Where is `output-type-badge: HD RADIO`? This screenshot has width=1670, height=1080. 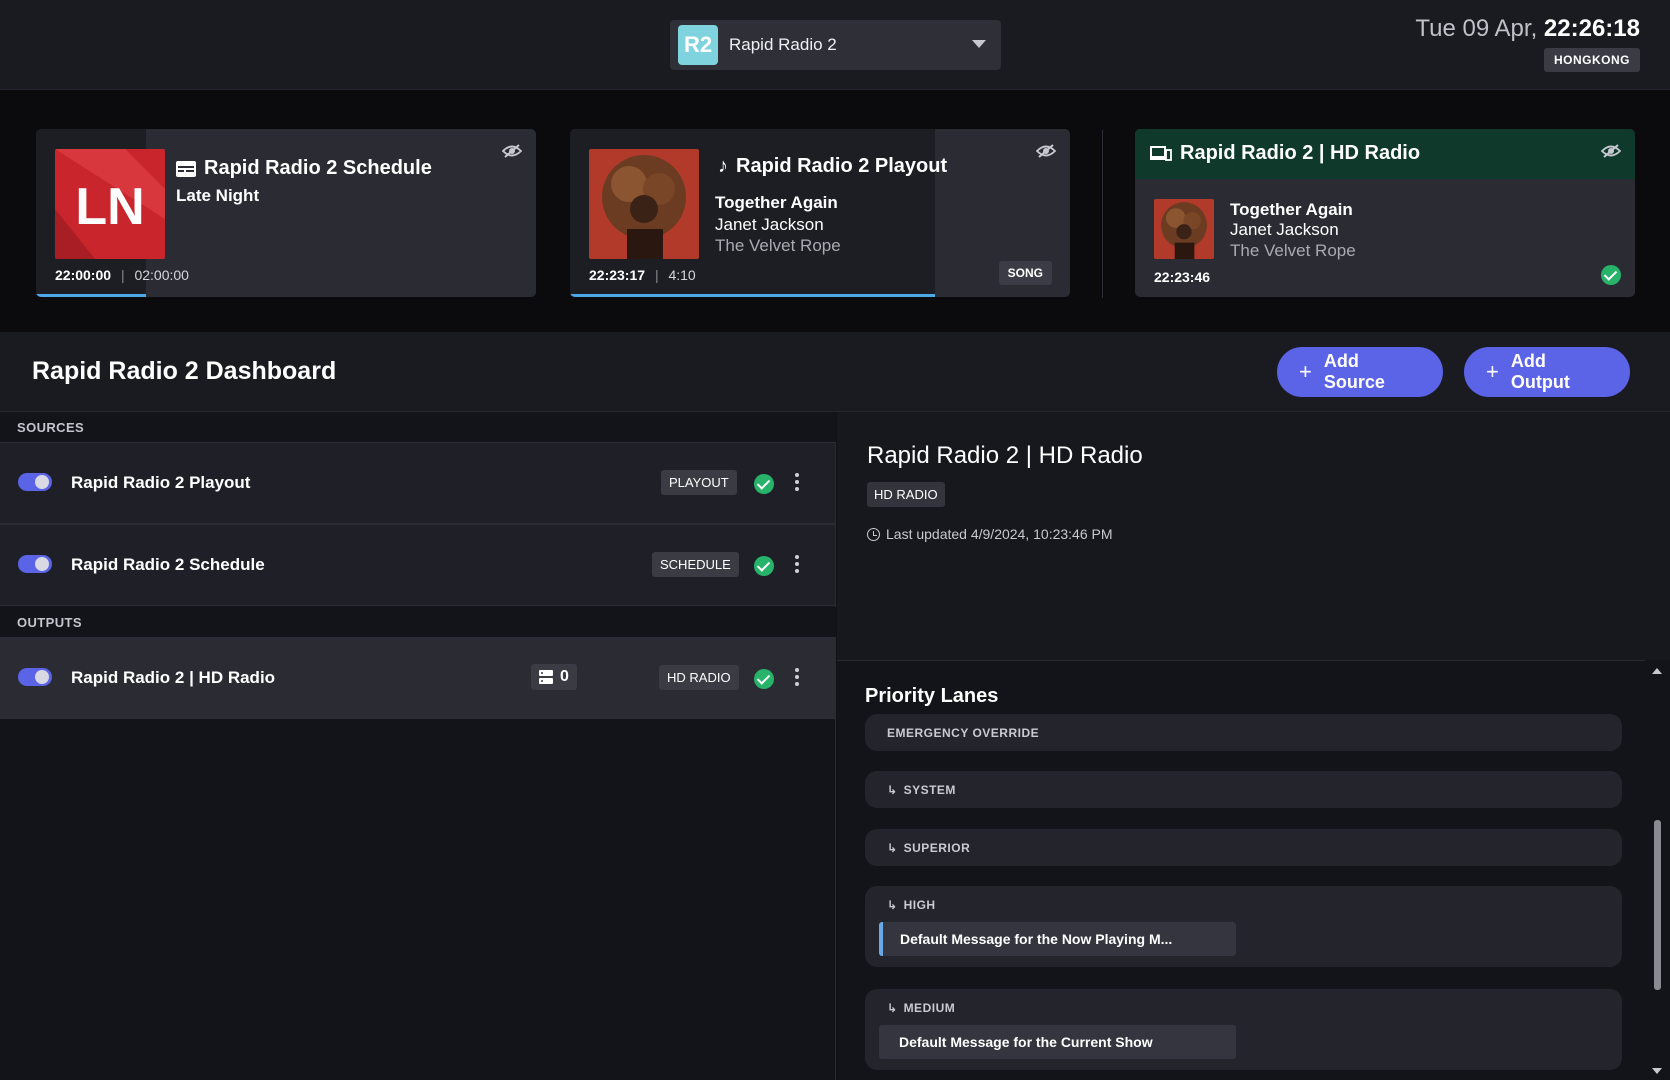
output-type-badge: HD RADIO is located at coordinates (699, 677).